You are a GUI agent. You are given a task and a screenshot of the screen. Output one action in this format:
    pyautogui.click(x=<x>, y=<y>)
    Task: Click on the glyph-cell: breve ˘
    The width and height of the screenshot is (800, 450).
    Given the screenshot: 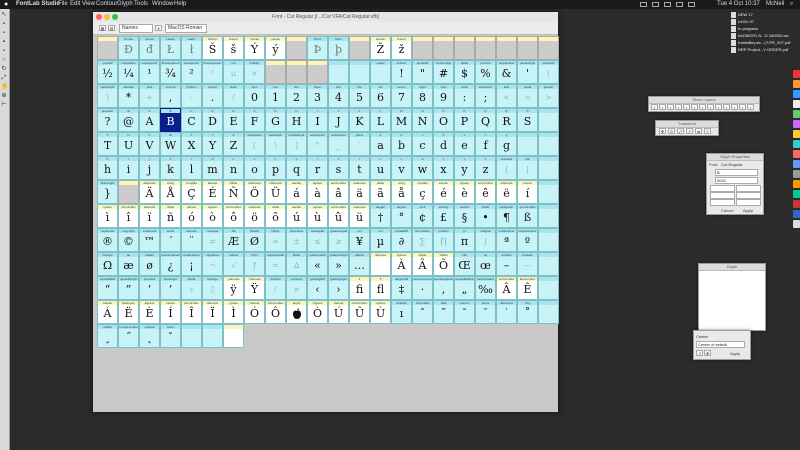 What is the action you would take?
    pyautogui.click(x=485, y=312)
    